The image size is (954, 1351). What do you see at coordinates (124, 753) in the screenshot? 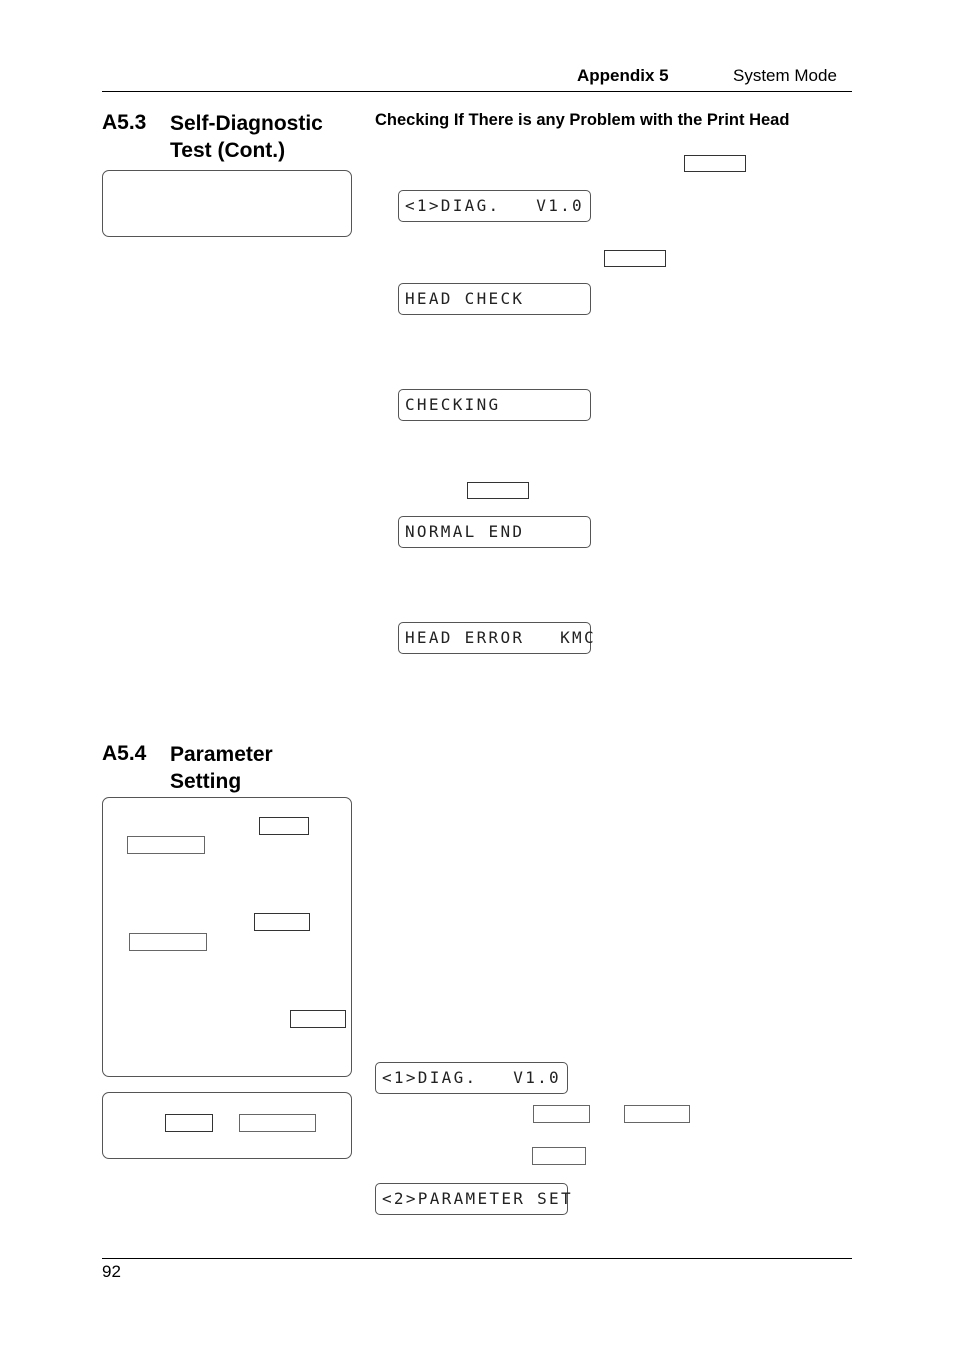
I see `section-number: A5.4` at bounding box center [124, 753].